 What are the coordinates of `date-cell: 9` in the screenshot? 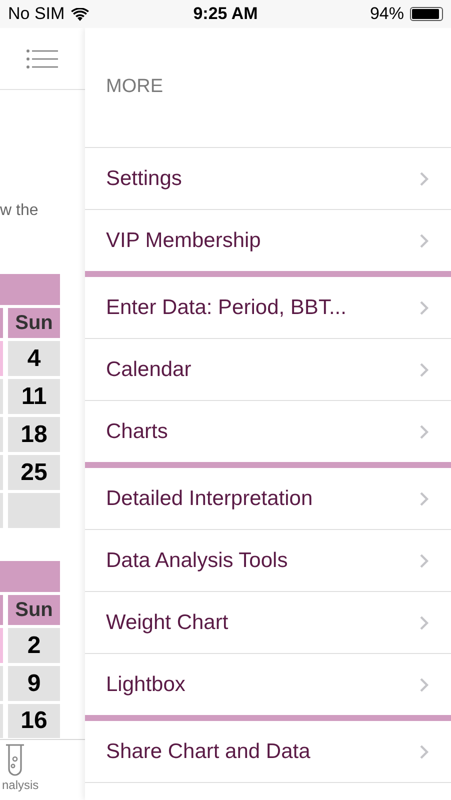 It's located at (34, 683).